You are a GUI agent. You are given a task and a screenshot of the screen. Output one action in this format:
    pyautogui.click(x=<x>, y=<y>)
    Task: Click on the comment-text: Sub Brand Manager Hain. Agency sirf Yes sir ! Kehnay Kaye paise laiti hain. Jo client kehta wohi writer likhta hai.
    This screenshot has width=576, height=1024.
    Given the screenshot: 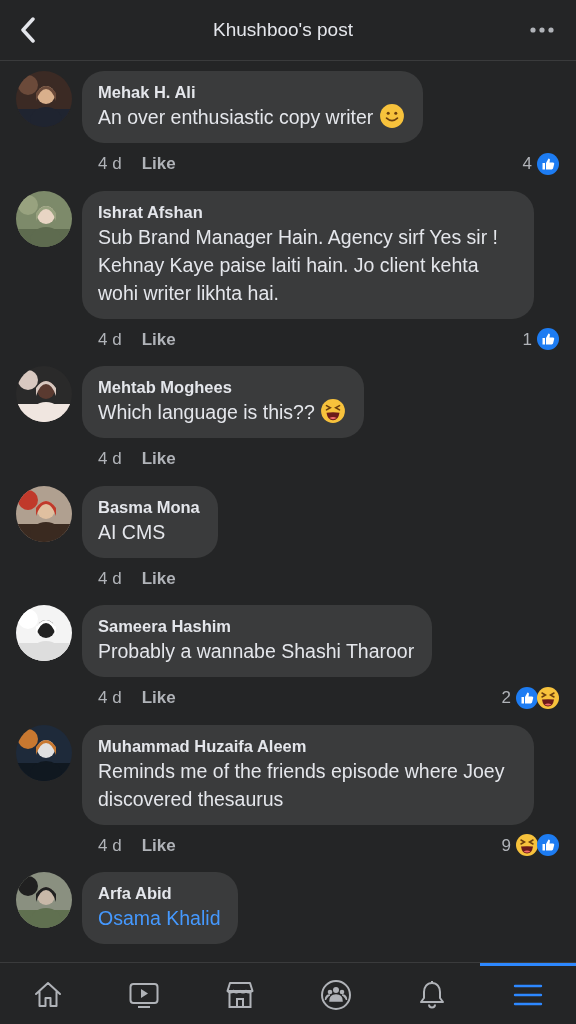 What is the action you would take?
    pyautogui.click(x=298, y=265)
    